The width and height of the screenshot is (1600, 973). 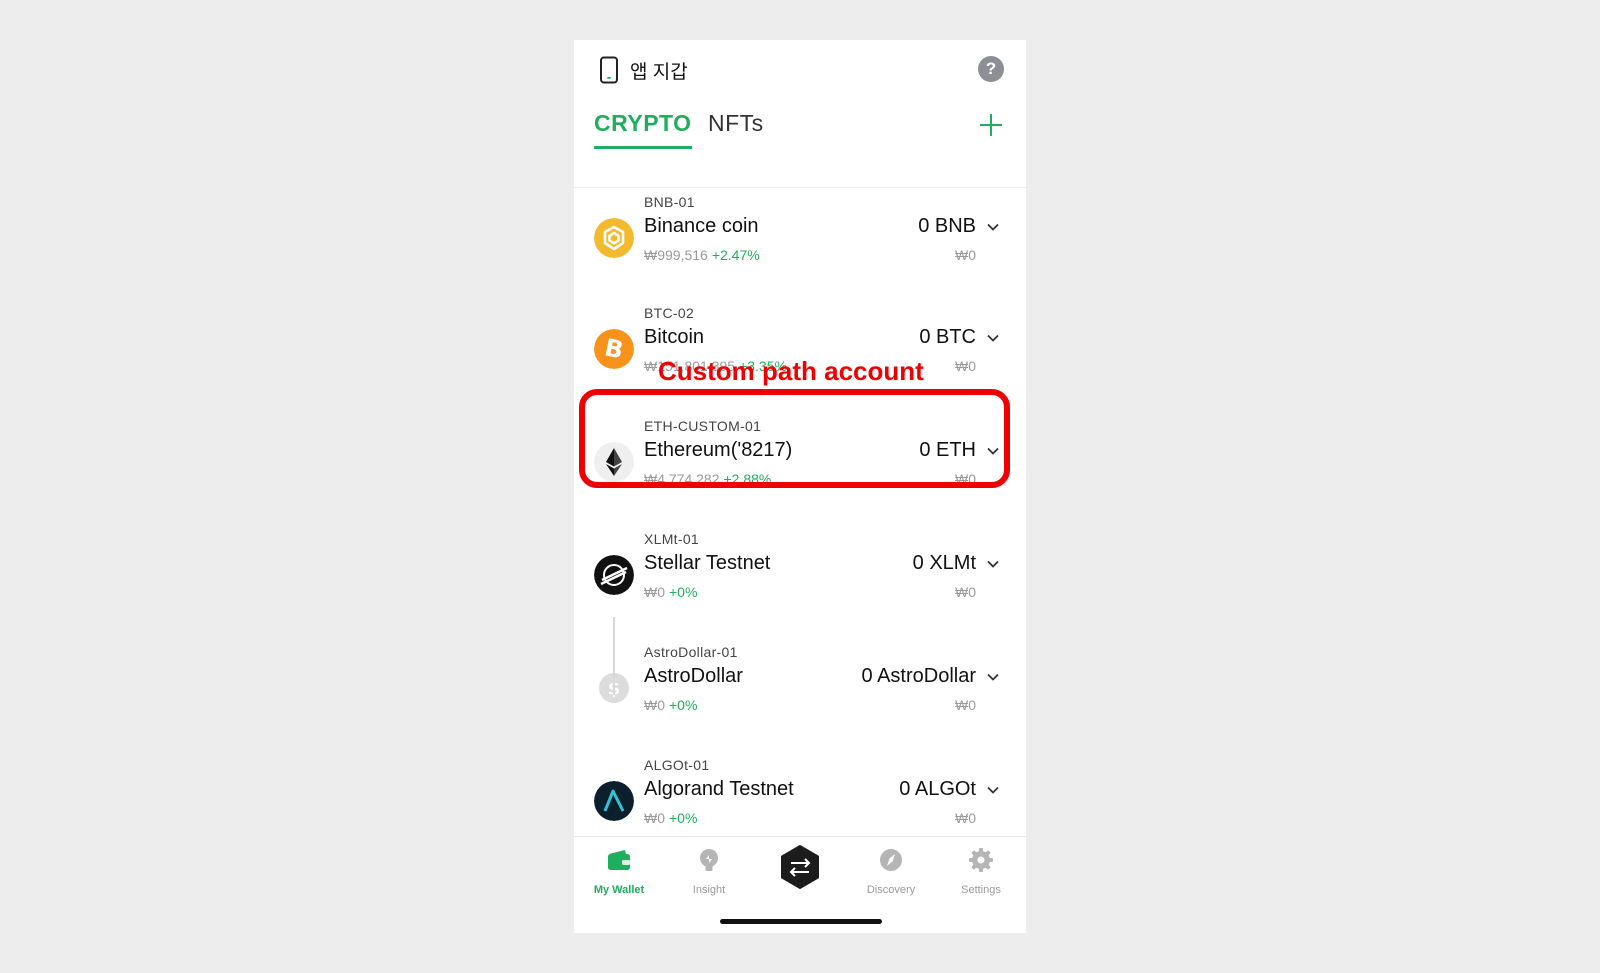 What do you see at coordinates (800, 577) in the screenshot?
I see `account-row-stellar: XLMt-01 Stellar Testnet ₩0 +0% 0 XLMt ₩0` at bounding box center [800, 577].